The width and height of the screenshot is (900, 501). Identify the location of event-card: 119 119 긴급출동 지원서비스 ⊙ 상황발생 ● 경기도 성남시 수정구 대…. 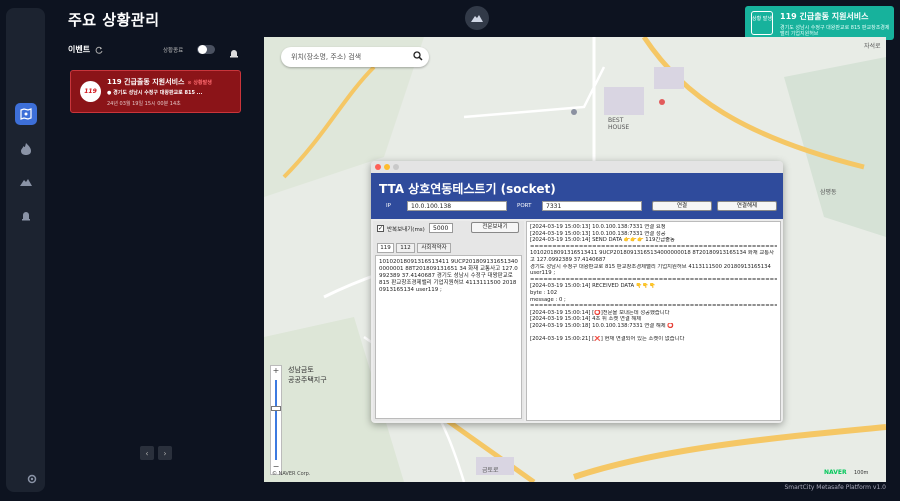
(155, 91).